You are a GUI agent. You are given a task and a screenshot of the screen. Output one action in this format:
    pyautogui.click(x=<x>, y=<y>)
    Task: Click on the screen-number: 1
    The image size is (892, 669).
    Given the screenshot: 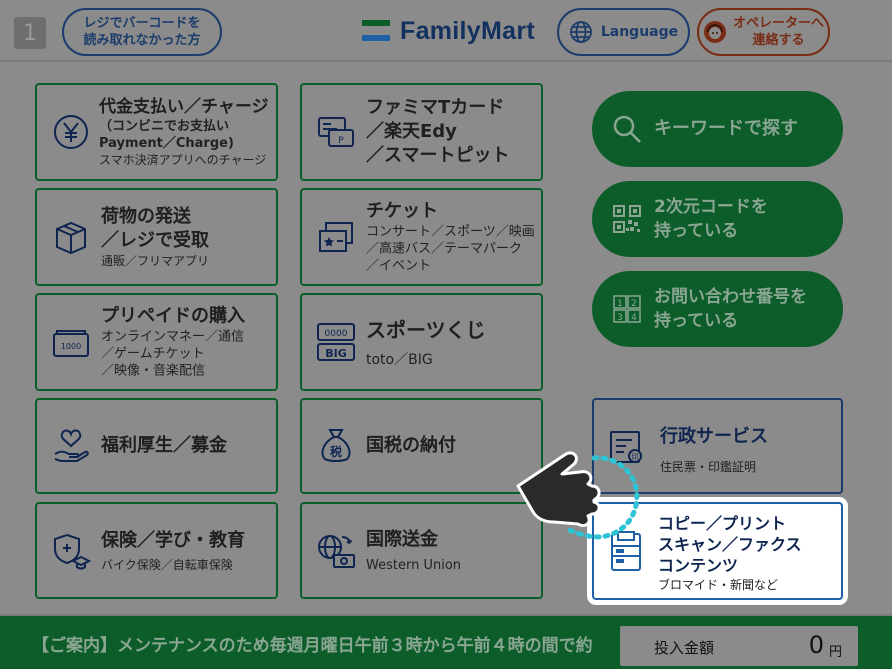 What is the action you would take?
    pyautogui.click(x=30, y=33)
    